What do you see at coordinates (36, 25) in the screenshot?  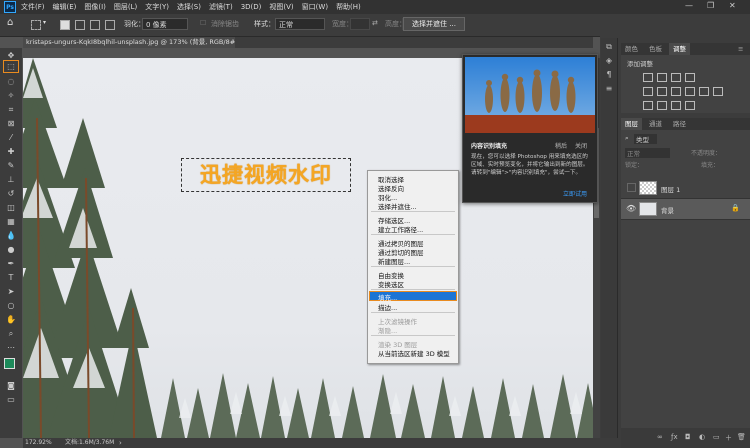 I see `marquee-preset-icon` at bounding box center [36, 25].